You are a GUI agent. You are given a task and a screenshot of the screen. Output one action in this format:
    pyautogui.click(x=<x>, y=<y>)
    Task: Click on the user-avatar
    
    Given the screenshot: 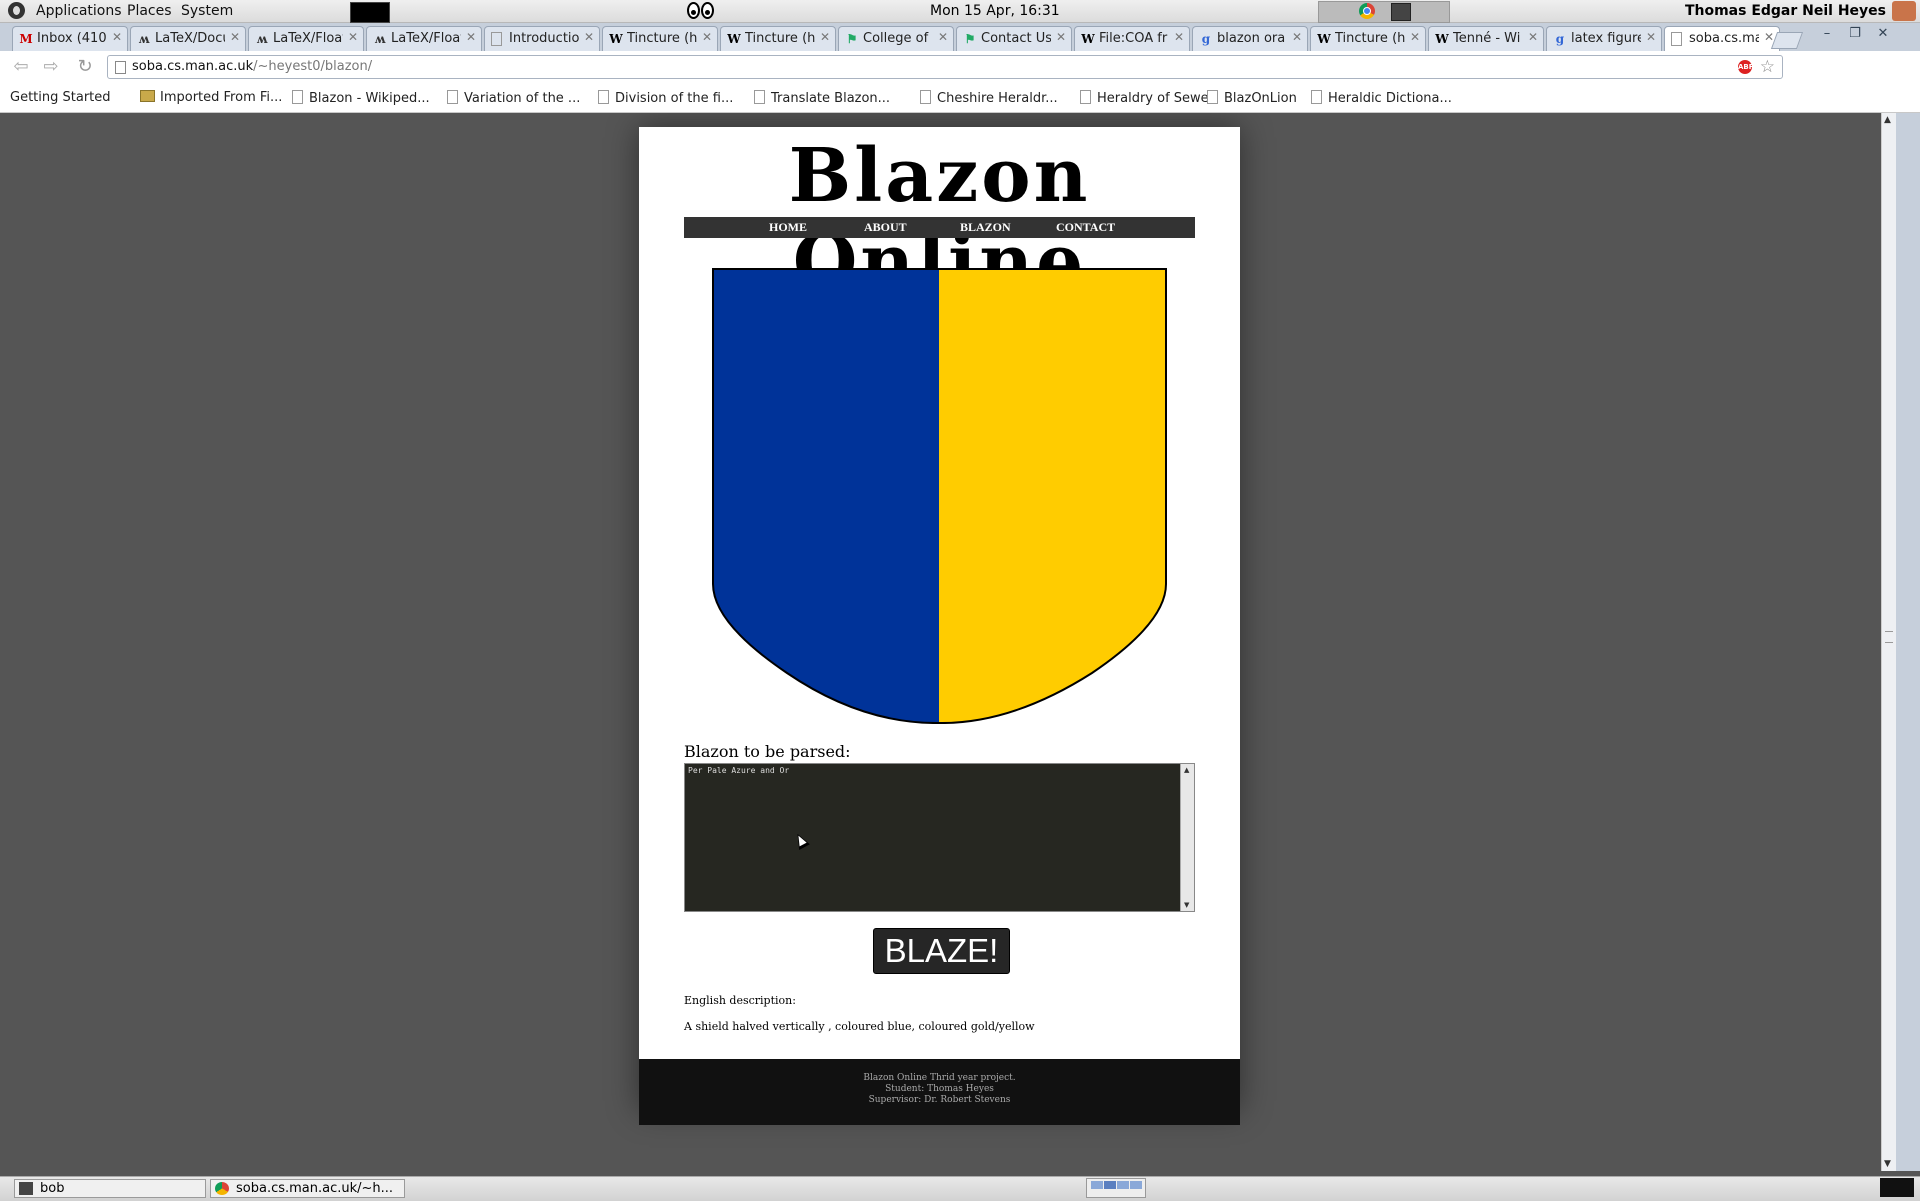 What is the action you would take?
    pyautogui.click(x=1904, y=11)
    